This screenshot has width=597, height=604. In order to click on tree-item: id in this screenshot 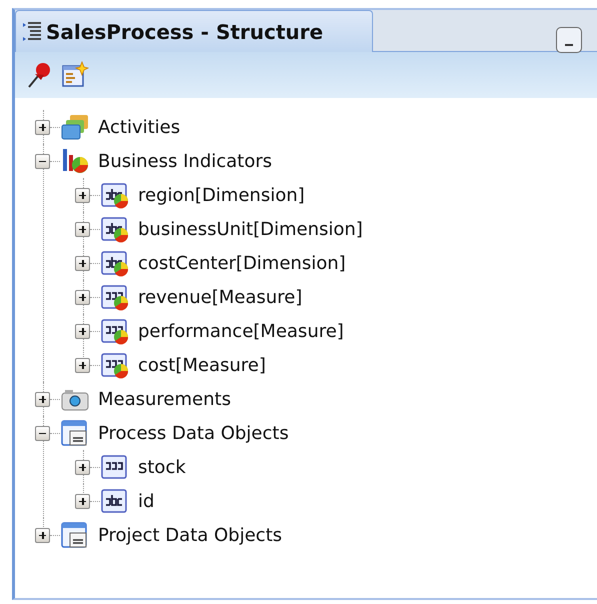, I will do `click(146, 501)`.